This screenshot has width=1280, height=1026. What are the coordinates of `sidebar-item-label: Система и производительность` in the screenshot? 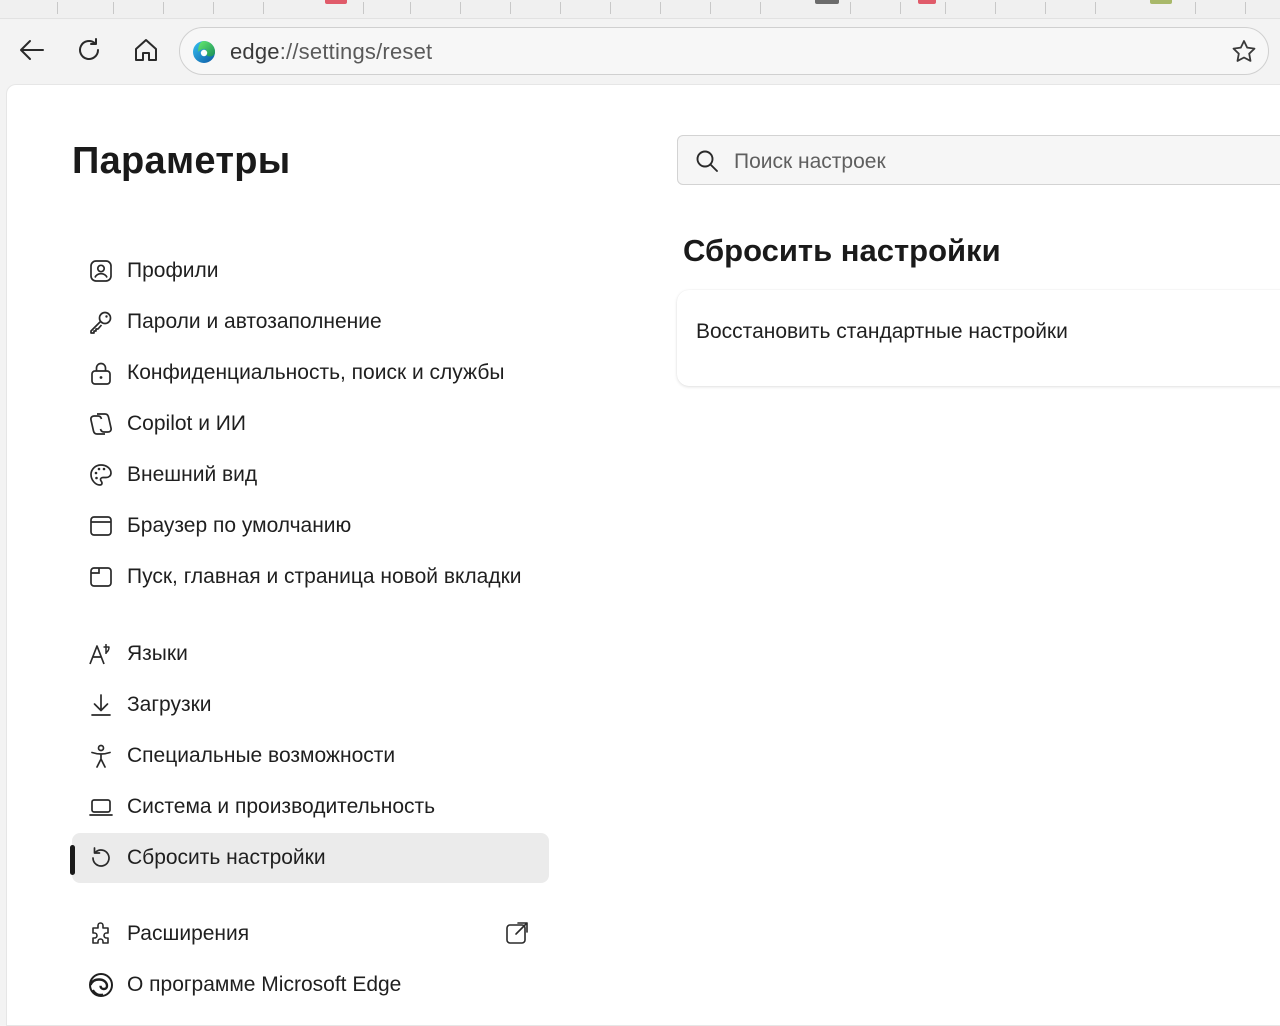 It's located at (281, 806).